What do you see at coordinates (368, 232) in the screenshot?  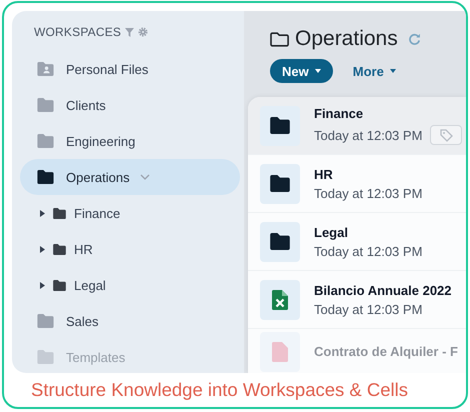 I see `item-name: Legal` at bounding box center [368, 232].